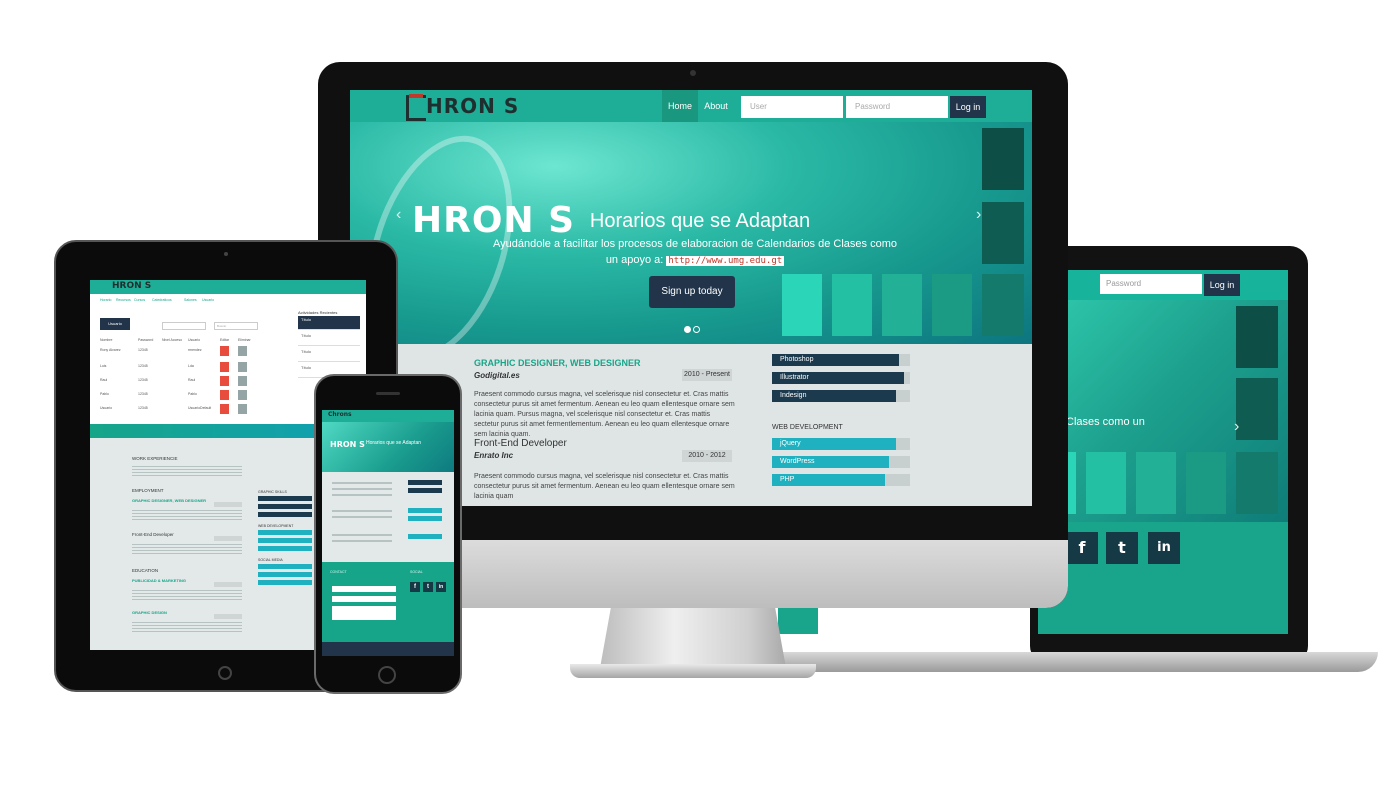 This screenshot has width=1400, height=800. Describe the element at coordinates (190, 300) in the screenshot. I see `tablet-nav-link: Salones` at that location.